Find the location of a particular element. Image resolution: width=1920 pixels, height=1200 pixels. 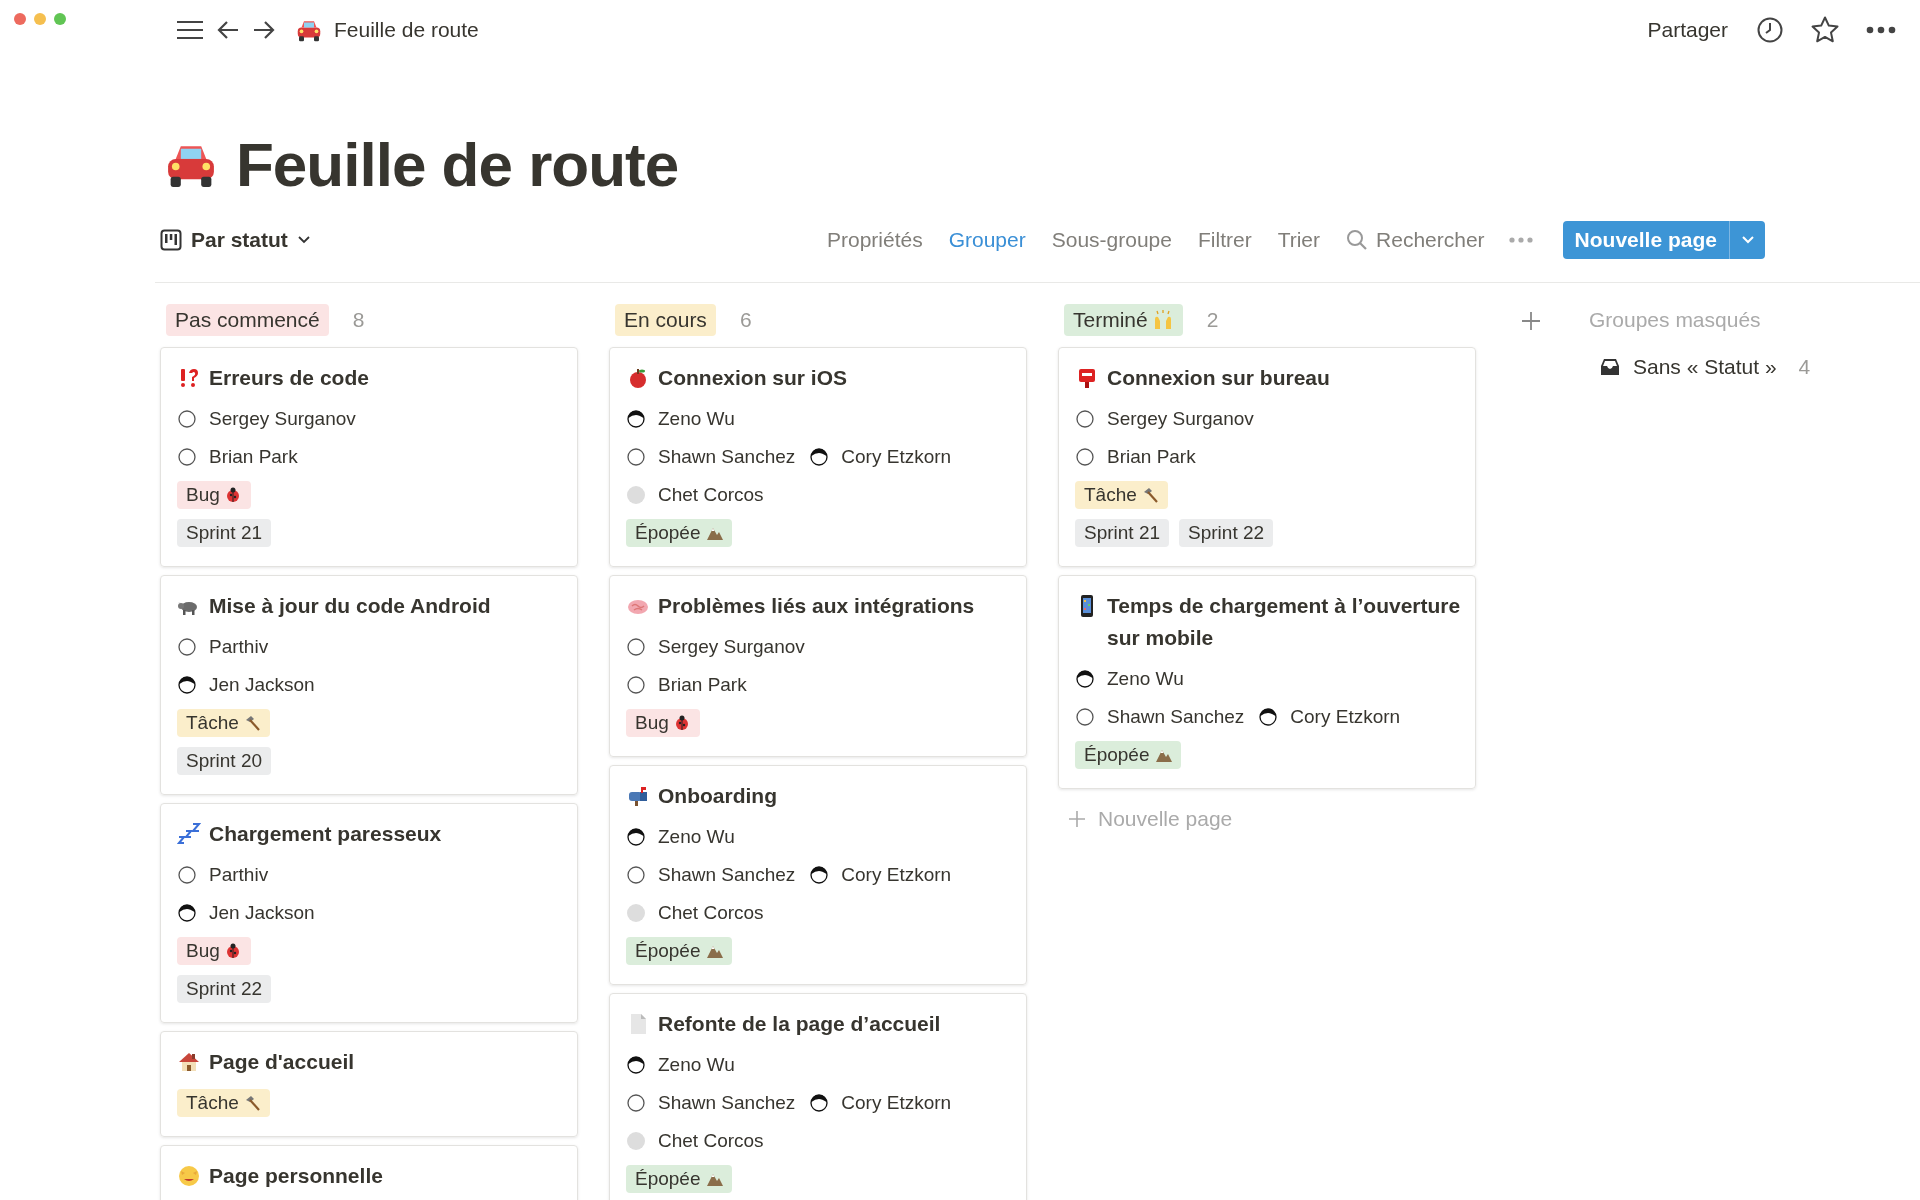

forward-arrow-icon is located at coordinates (264, 30).